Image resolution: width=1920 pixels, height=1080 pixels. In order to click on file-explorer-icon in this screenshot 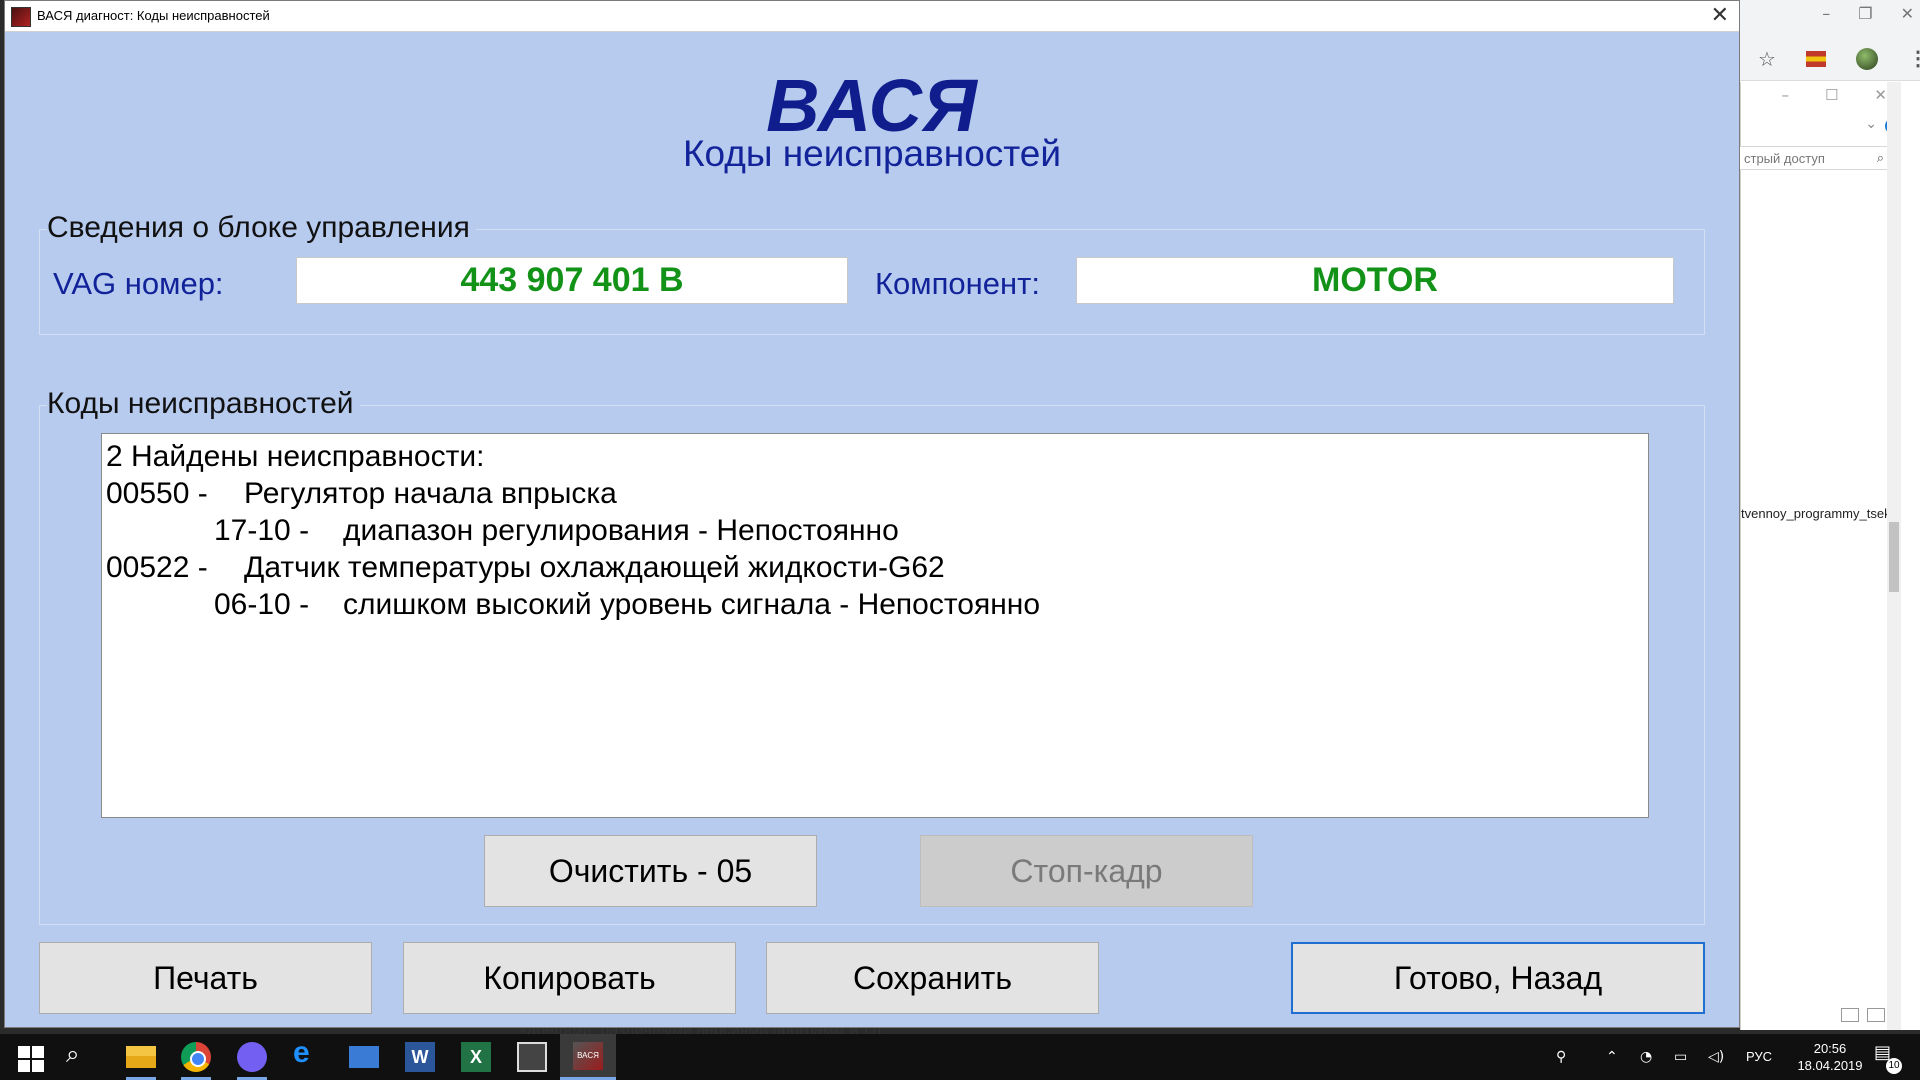, I will do `click(141, 1057)`.